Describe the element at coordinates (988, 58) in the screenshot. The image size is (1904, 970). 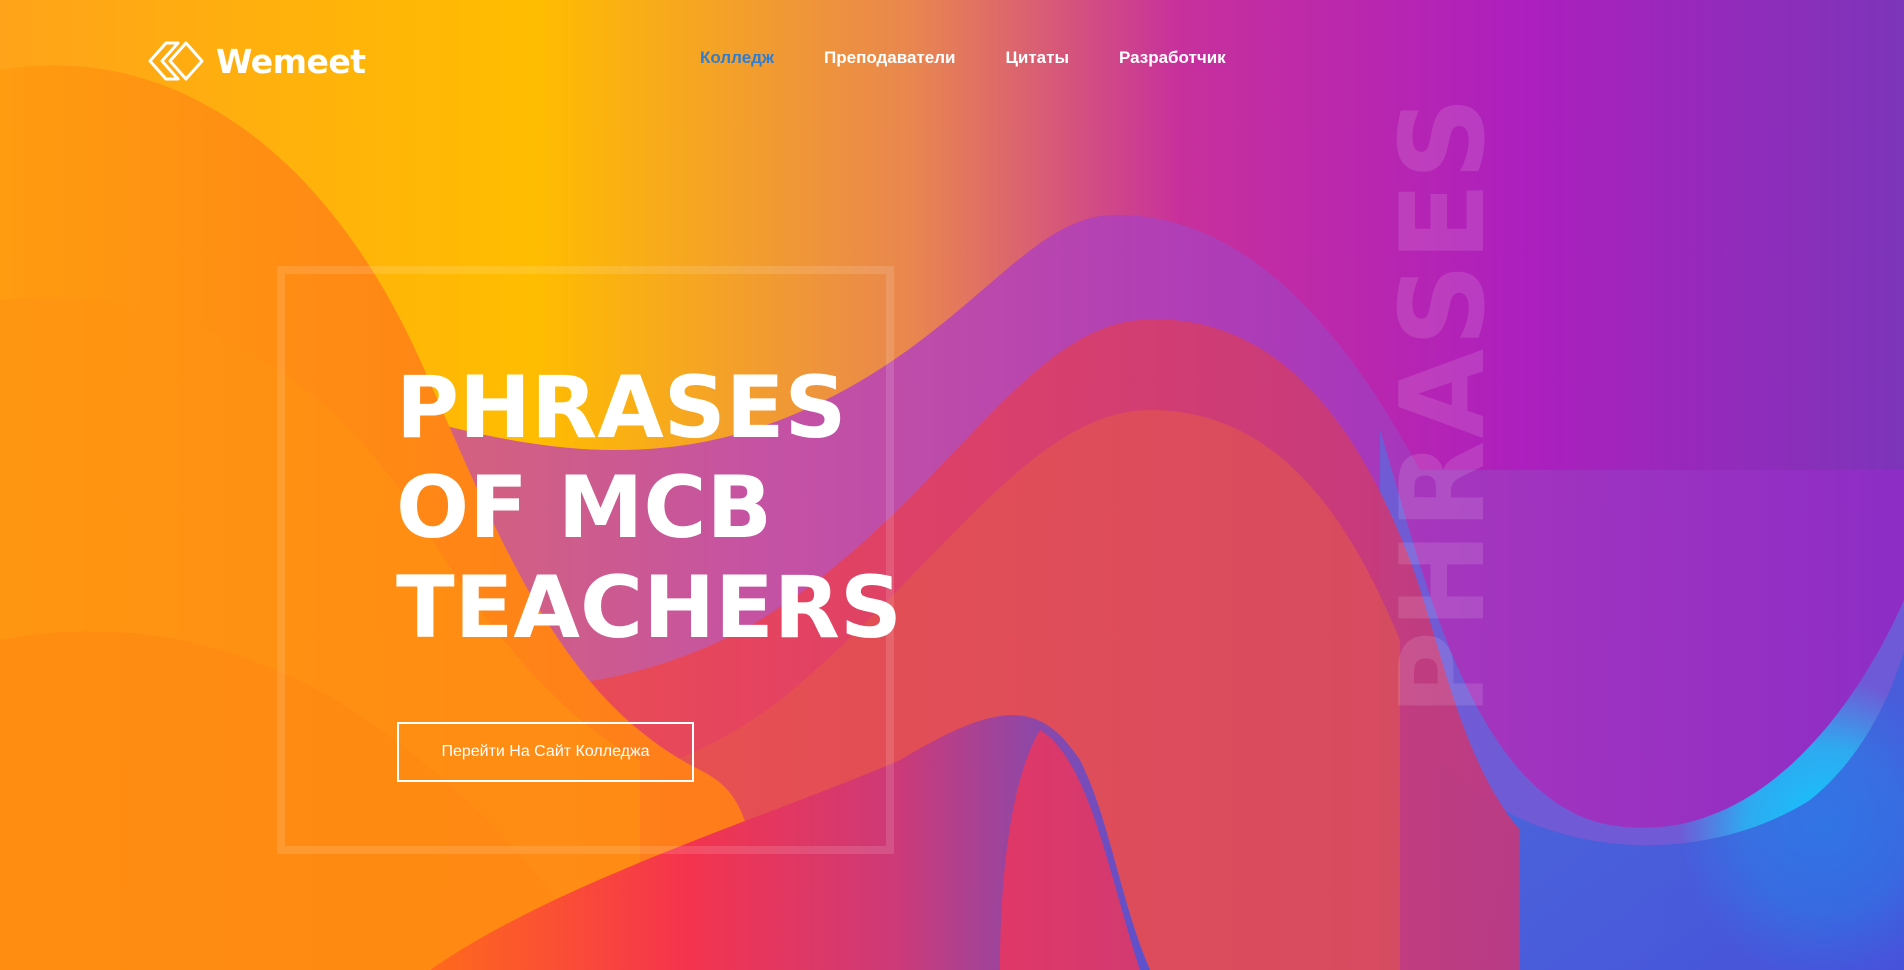
I see `main-nav: Колледж Преподаватели Цитаты Разработчик` at that location.